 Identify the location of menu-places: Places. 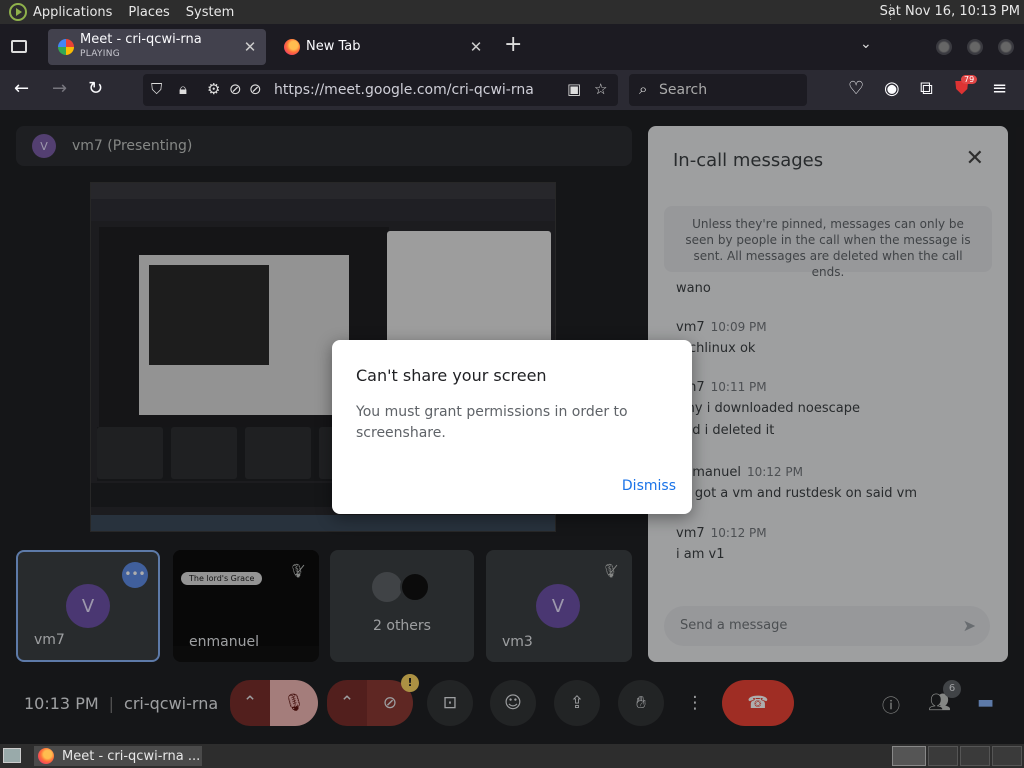
(148, 12).